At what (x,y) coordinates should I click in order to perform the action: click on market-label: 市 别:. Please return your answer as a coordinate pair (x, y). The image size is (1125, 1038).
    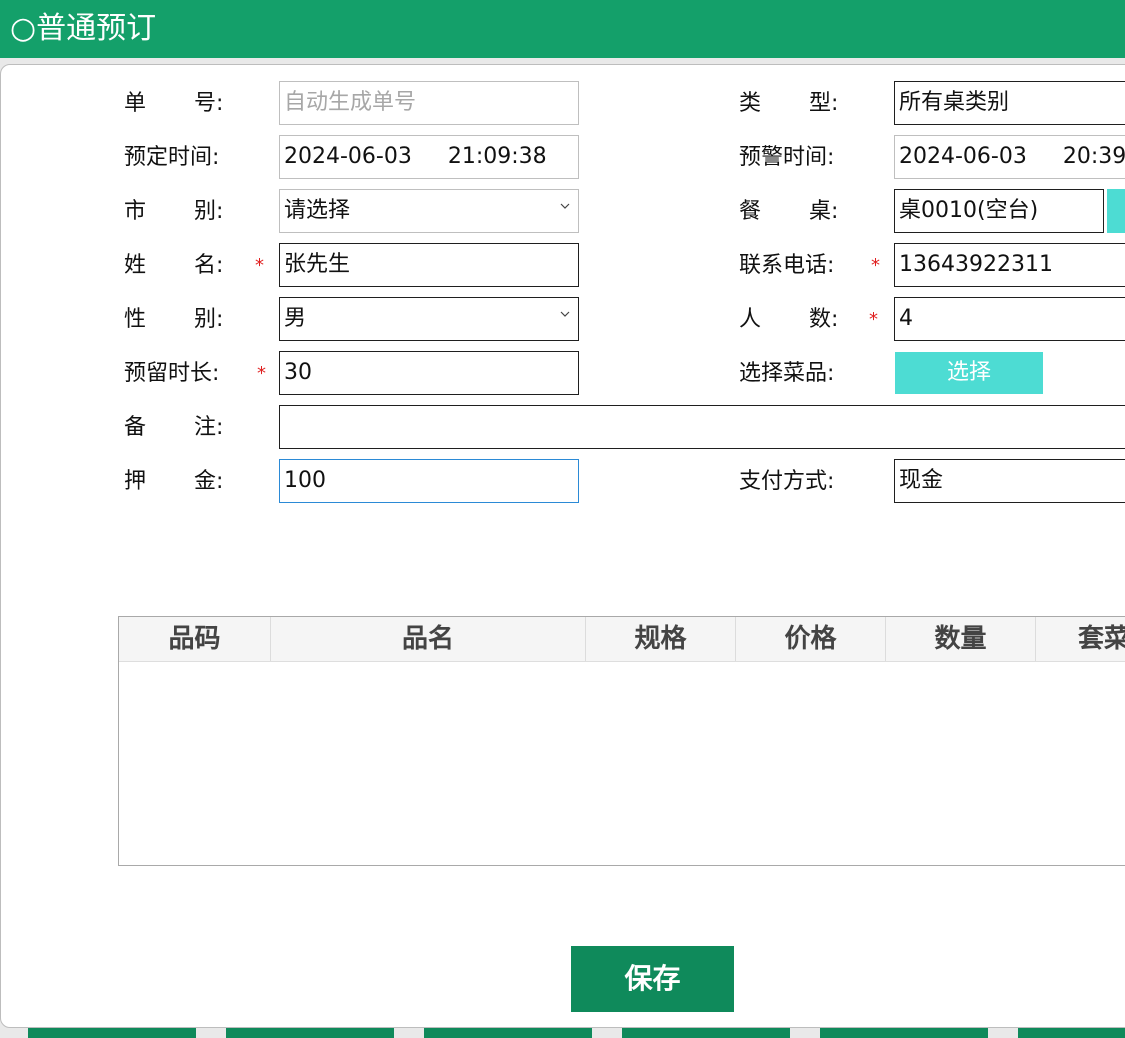
    Looking at the image, I should click on (174, 211).